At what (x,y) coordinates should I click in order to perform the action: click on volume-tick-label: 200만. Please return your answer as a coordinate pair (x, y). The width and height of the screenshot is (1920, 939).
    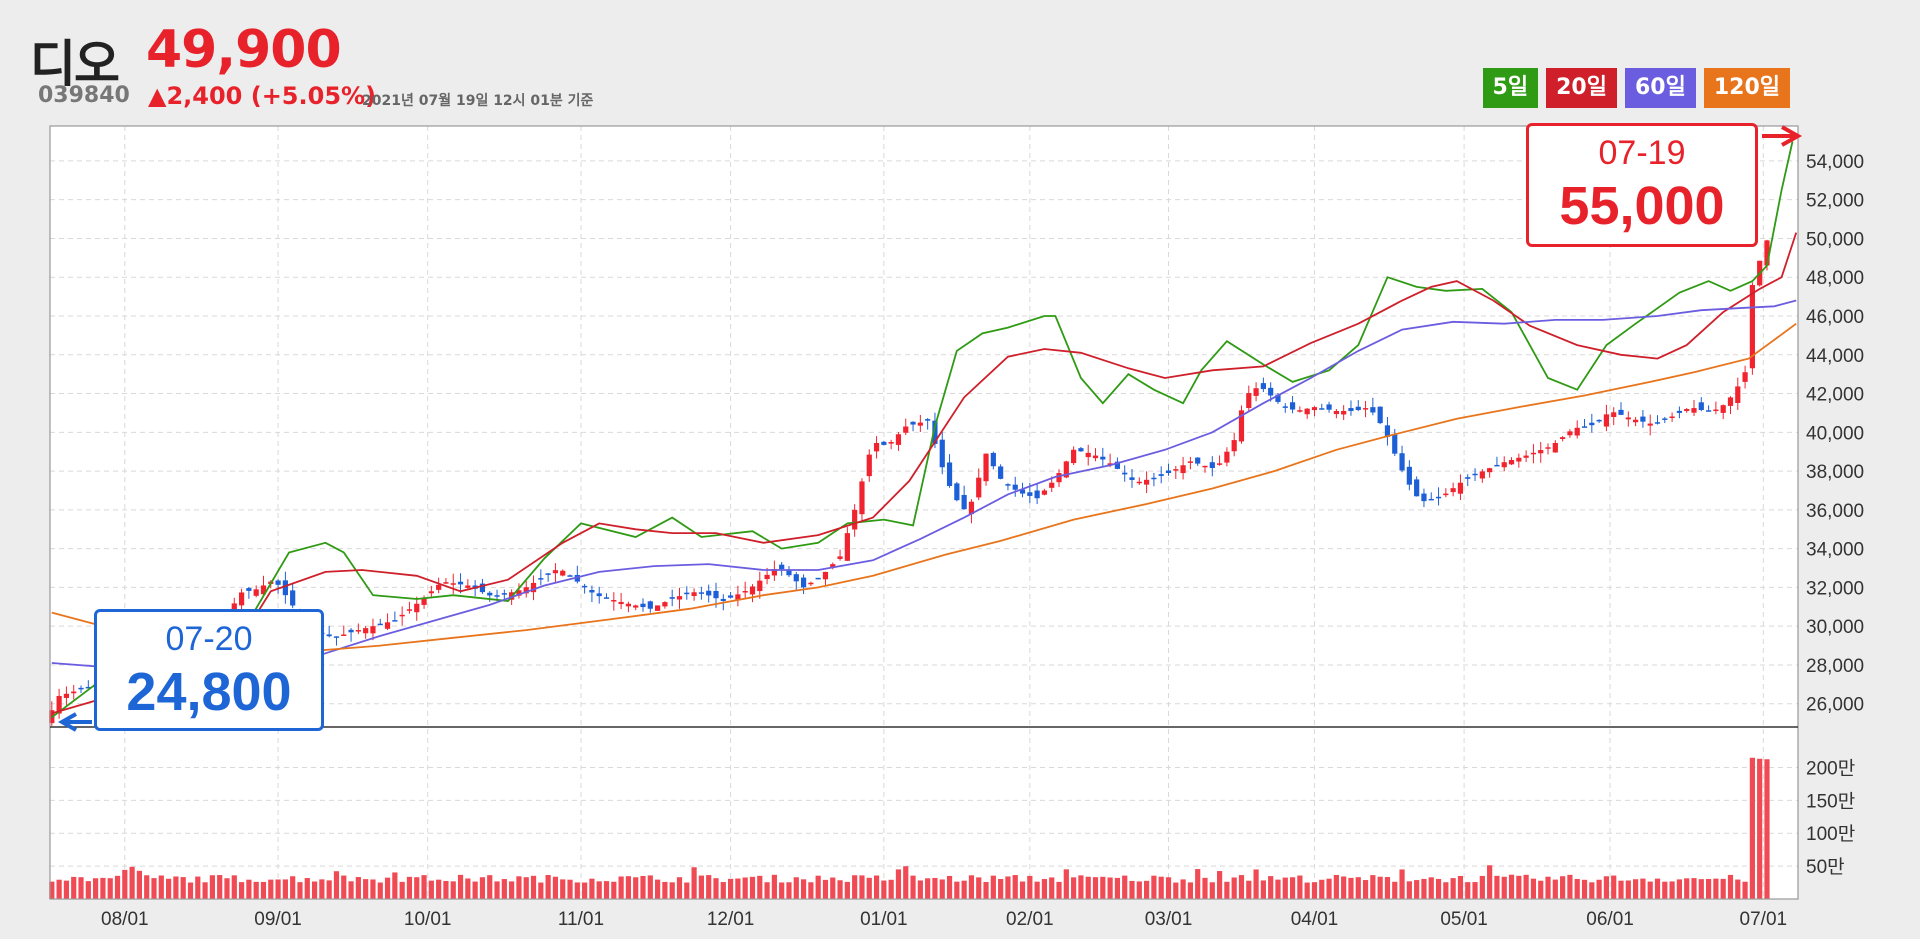
    Looking at the image, I should click on (1830, 768).